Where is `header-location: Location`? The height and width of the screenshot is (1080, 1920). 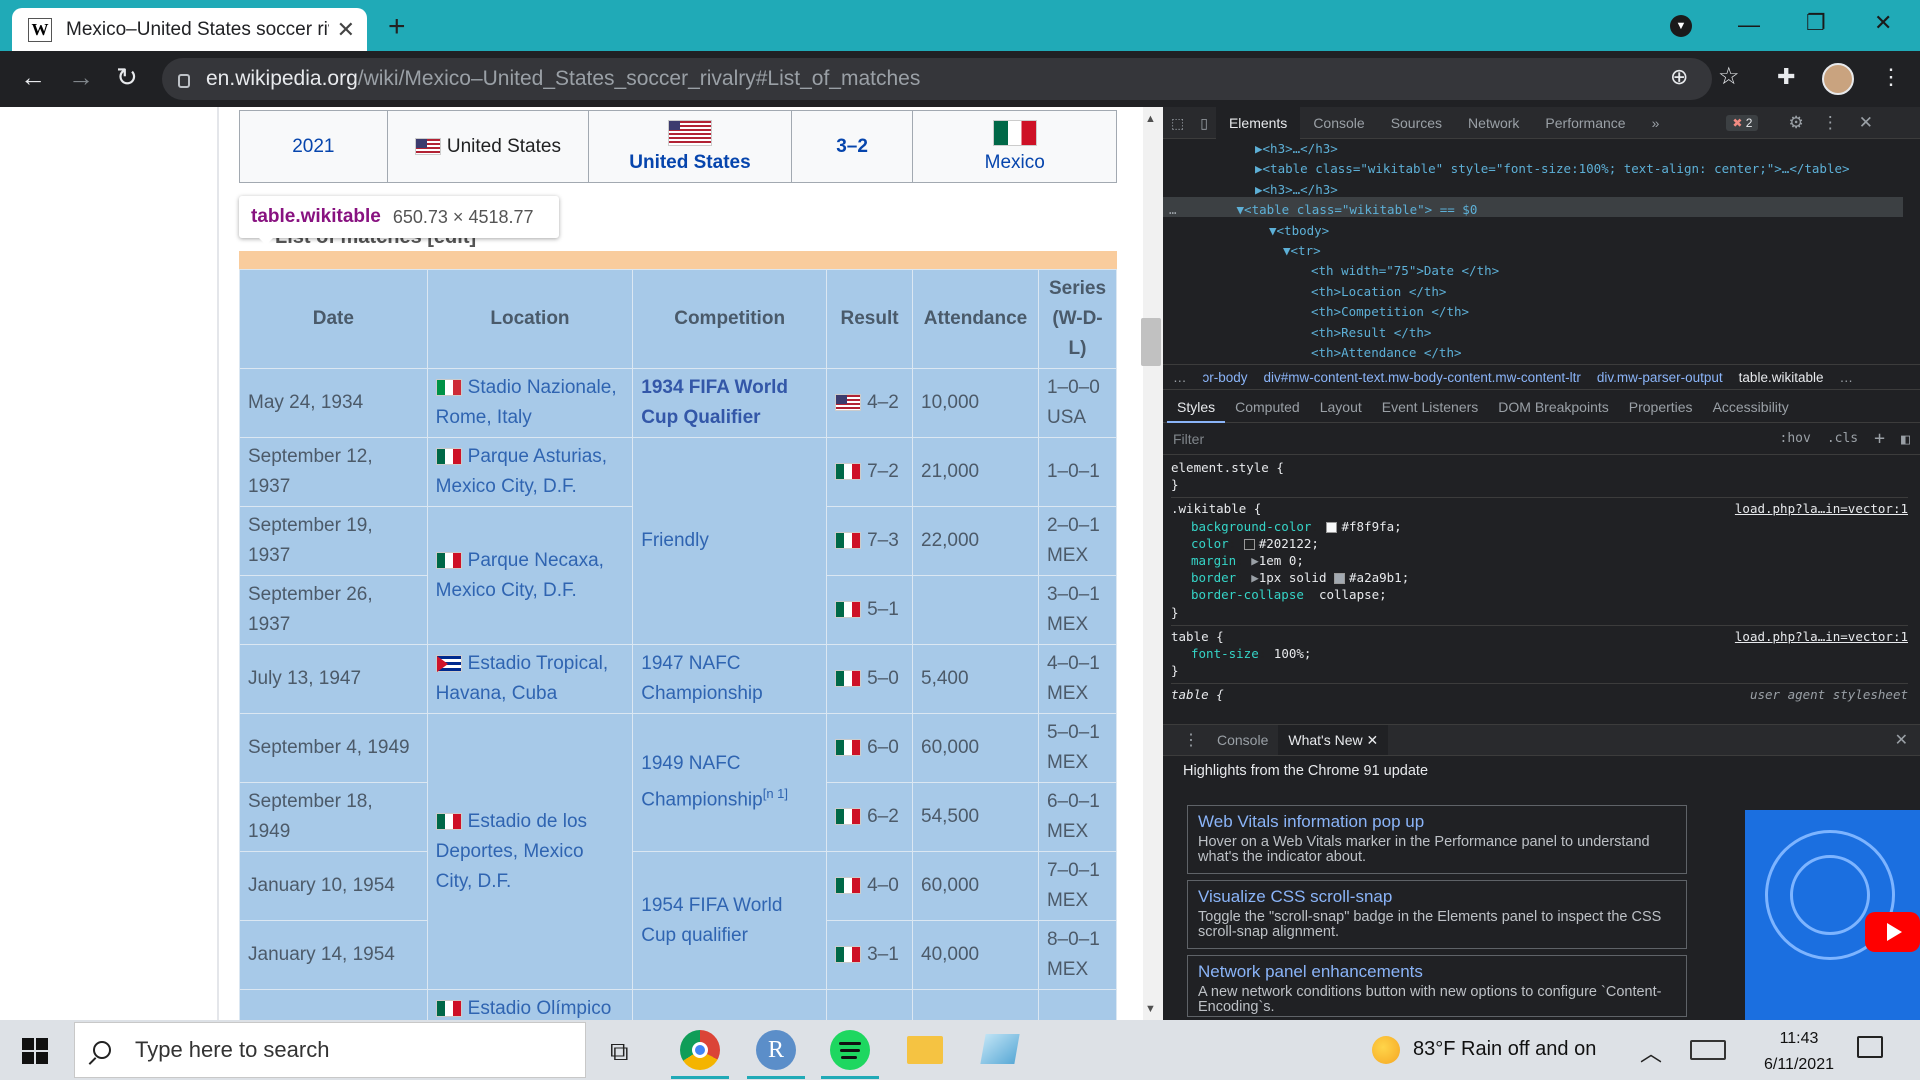
header-location: Location is located at coordinates (530, 319).